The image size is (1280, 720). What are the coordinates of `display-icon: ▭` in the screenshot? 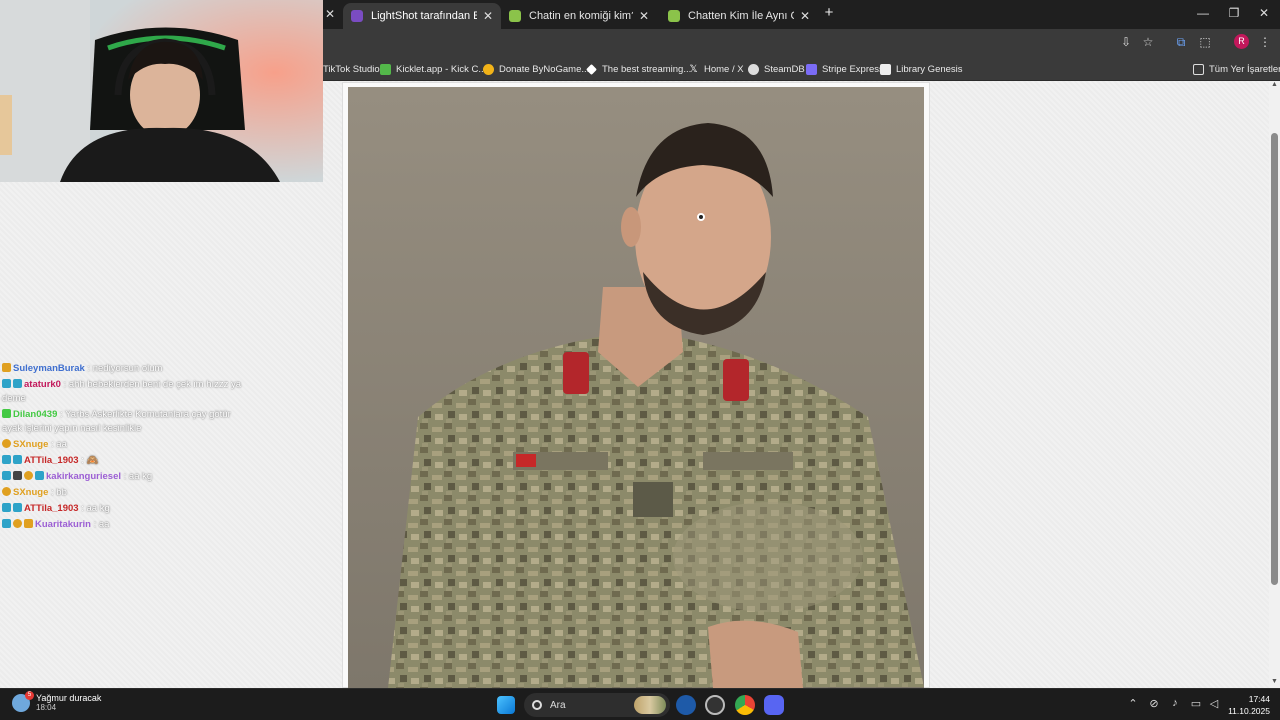 It's located at (1196, 703).